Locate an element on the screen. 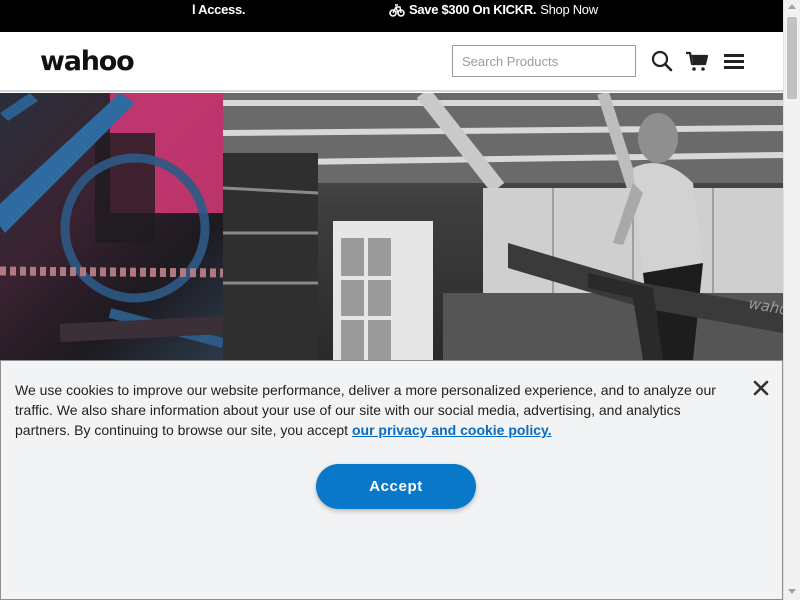 The height and width of the screenshot is (600, 800). promo-offer-link: Save $300 On KICKR. Shop Now is located at coordinates (493, 9).